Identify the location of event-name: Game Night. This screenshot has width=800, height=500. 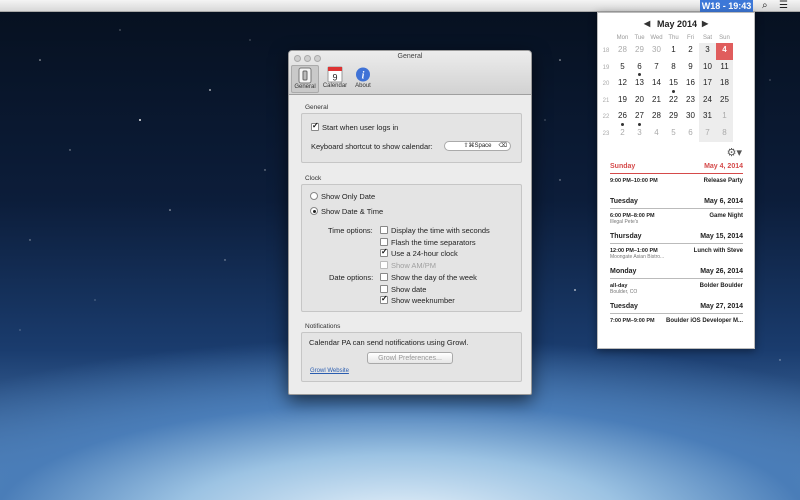
(726, 216).